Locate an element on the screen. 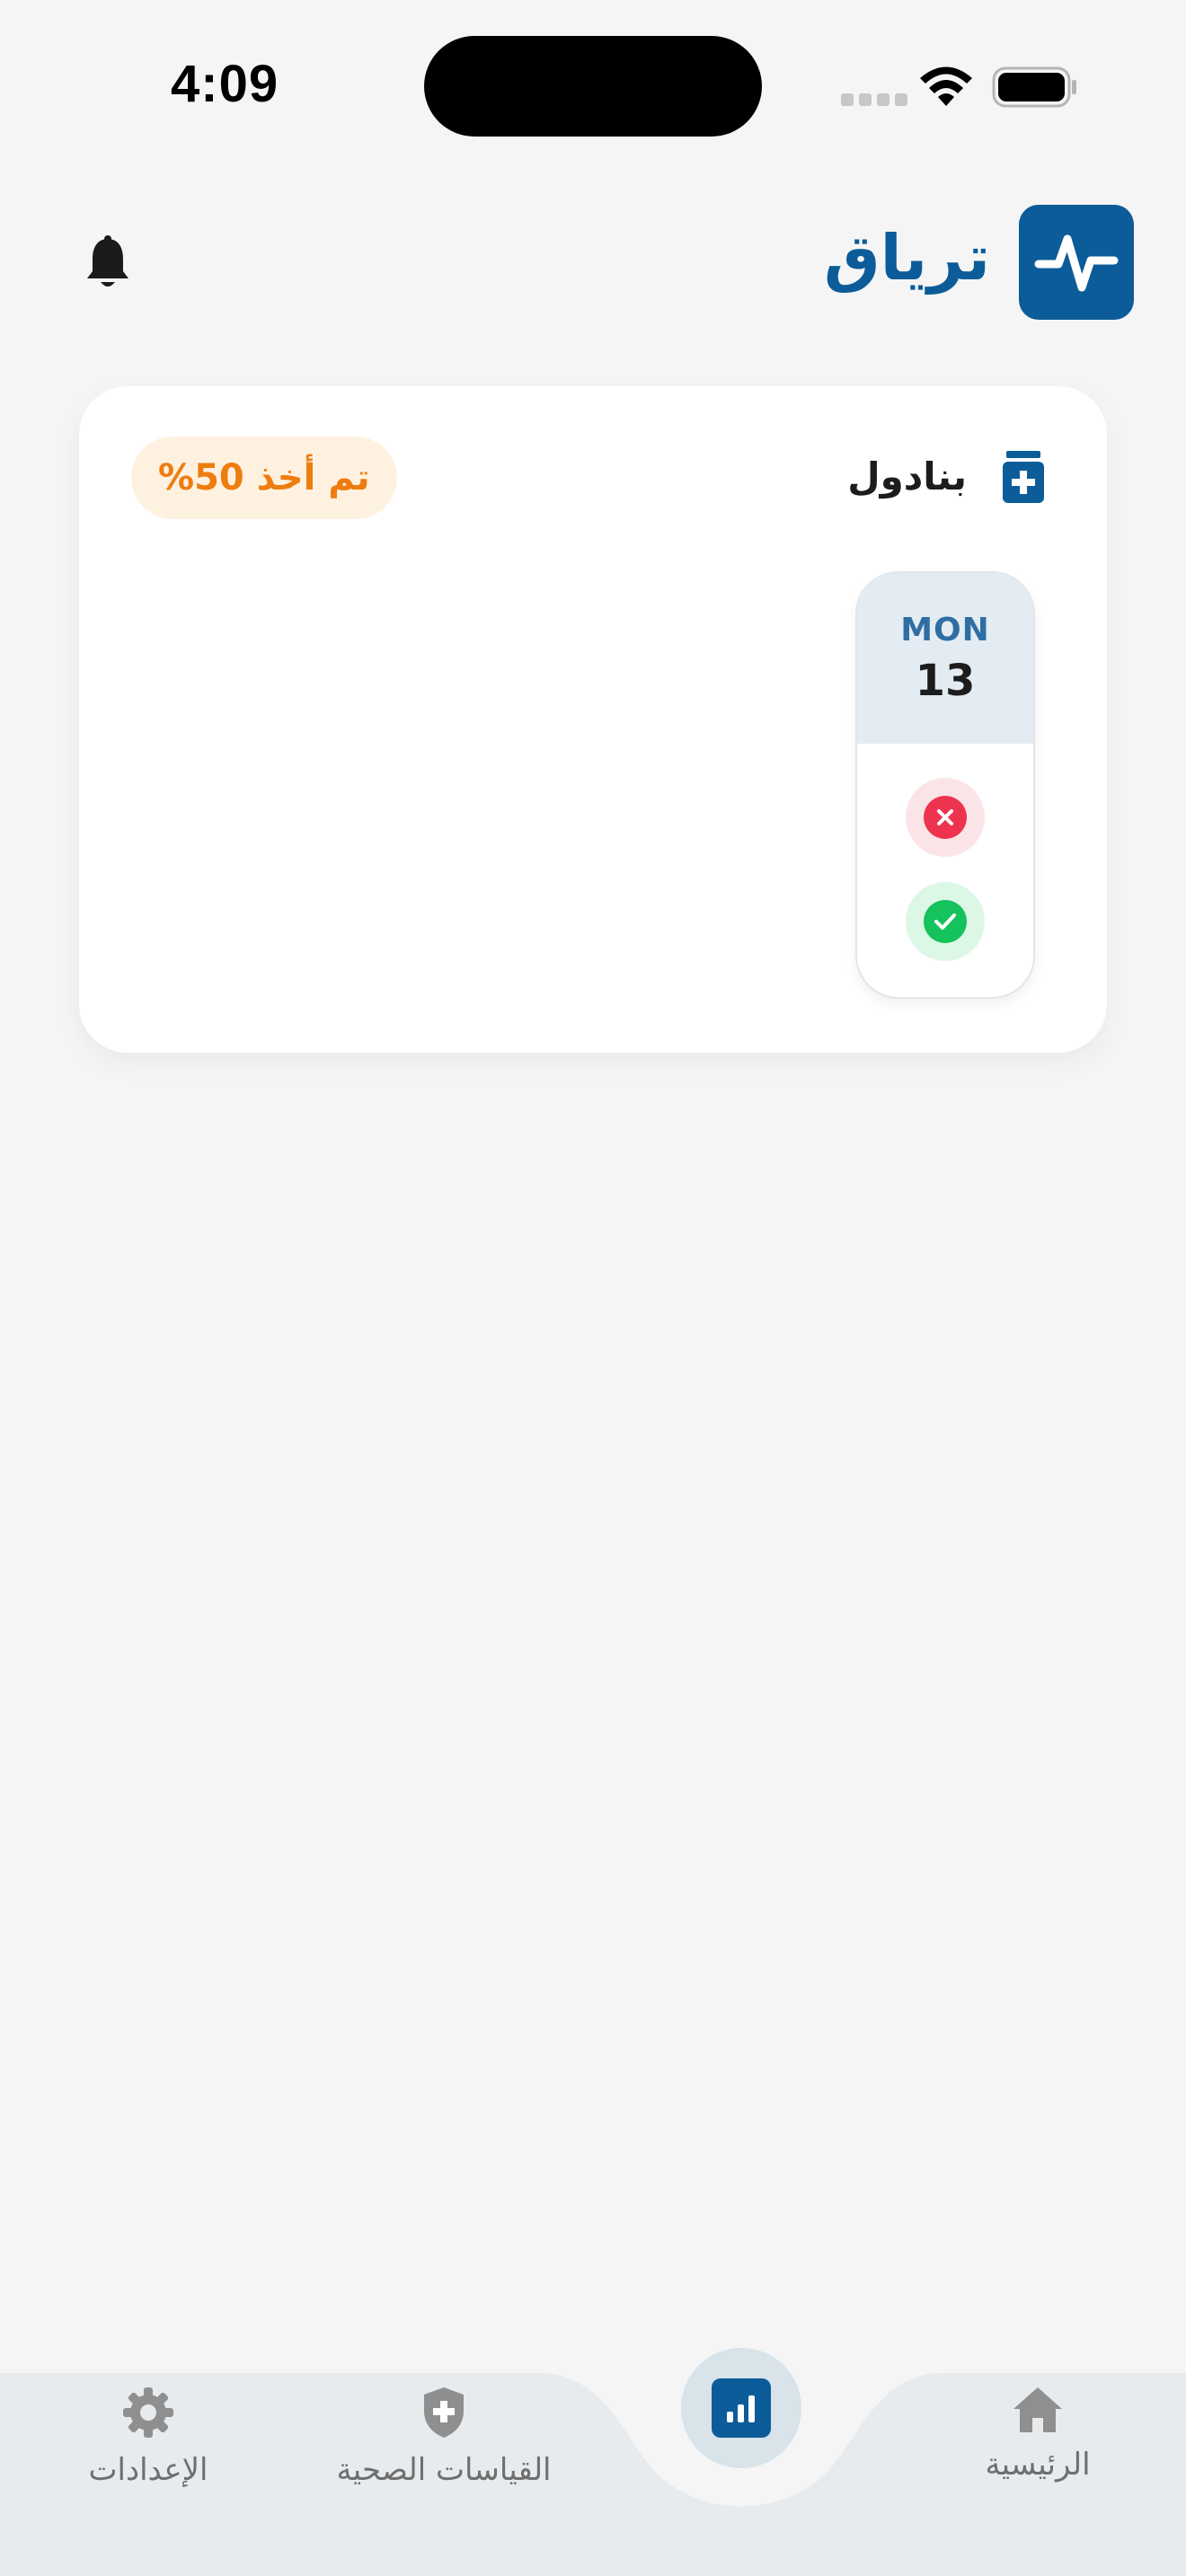 The image size is (1186, 2576). day-name: MON is located at coordinates (945, 629).